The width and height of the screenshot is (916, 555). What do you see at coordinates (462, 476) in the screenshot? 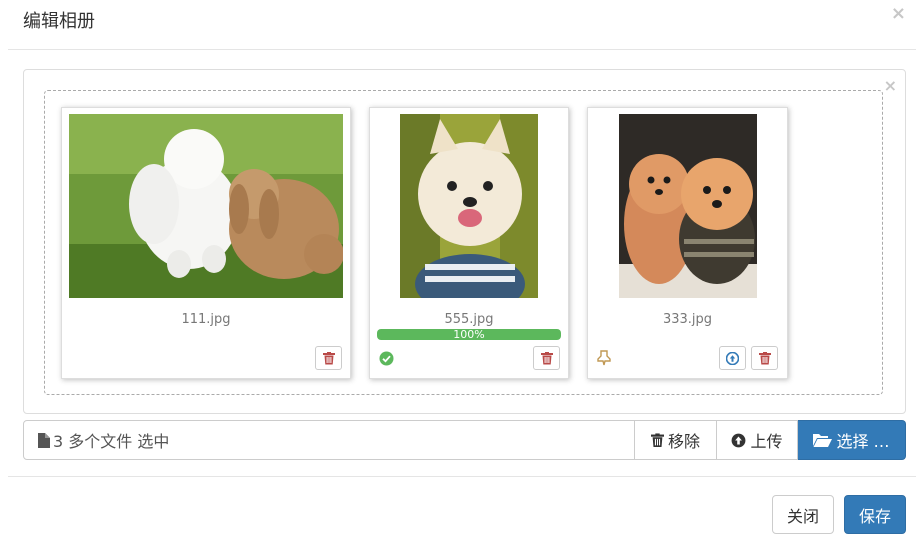
I see `footer-divider` at bounding box center [462, 476].